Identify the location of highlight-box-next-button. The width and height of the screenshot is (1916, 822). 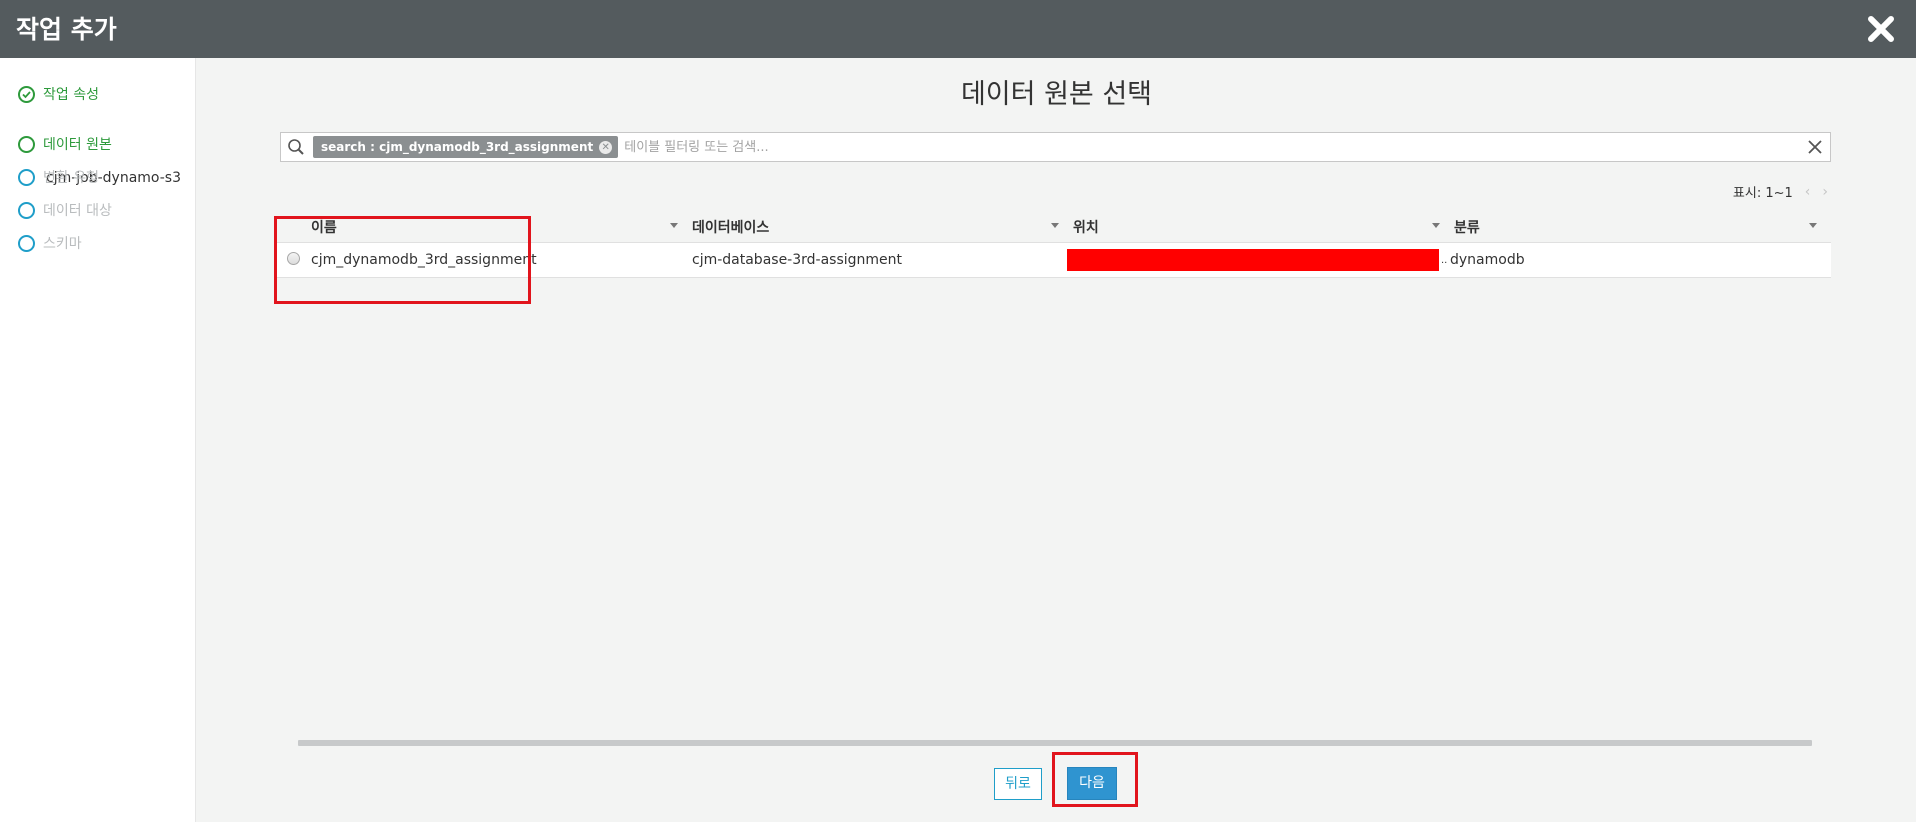
(1095, 779).